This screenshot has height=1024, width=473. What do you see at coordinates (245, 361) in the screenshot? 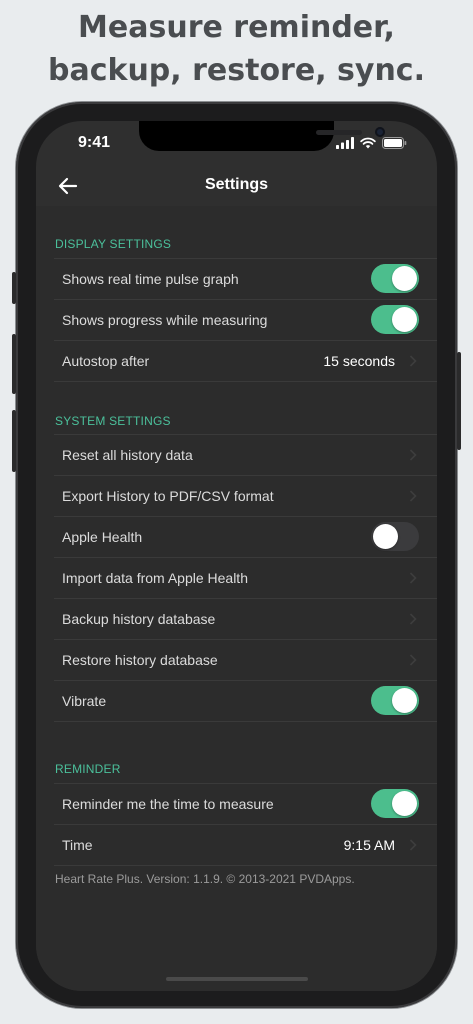
I see `row-autostop-after: Autostop after 15 seconds` at bounding box center [245, 361].